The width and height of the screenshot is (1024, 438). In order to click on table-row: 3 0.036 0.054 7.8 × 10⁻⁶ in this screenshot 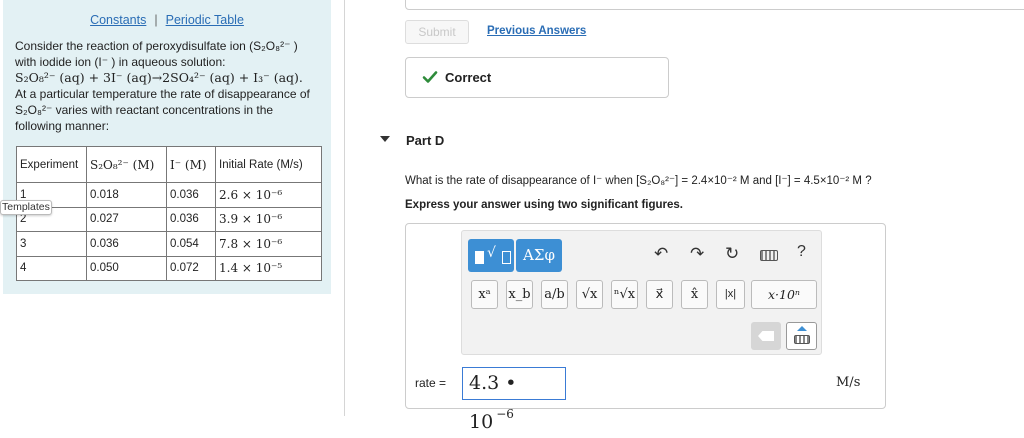, I will do `click(169, 244)`.